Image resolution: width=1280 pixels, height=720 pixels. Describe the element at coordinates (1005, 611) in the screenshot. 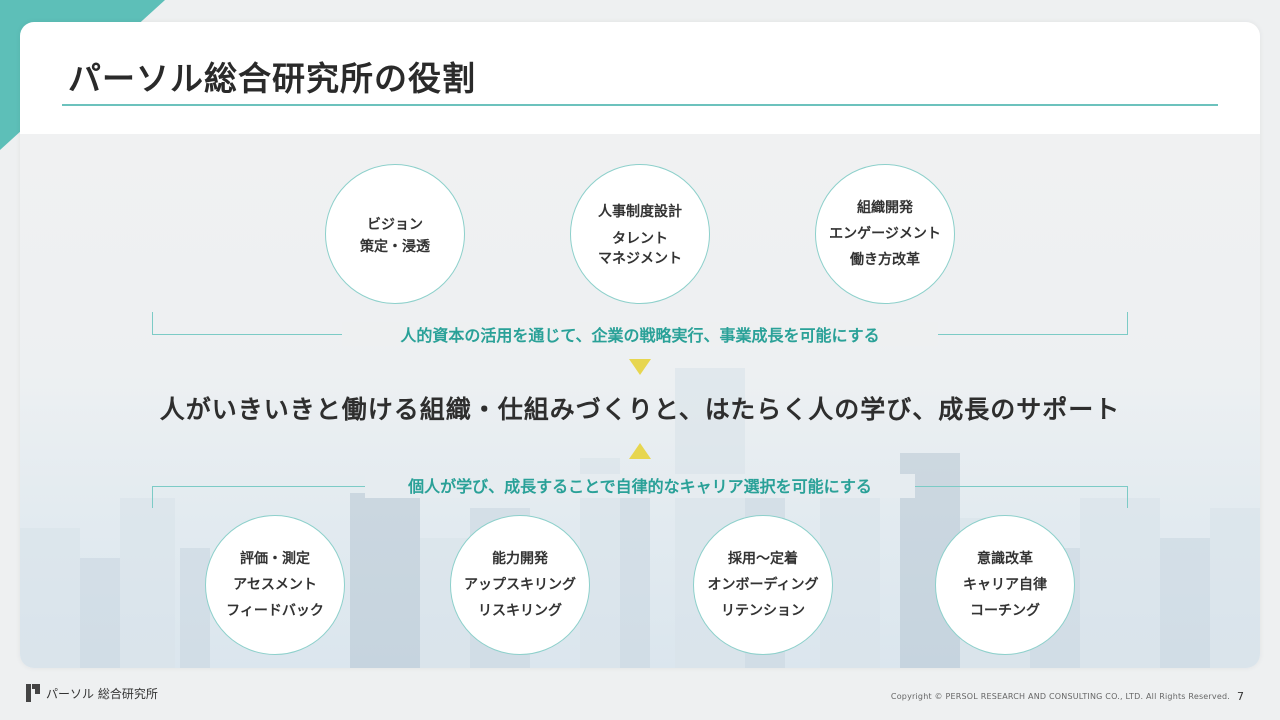

I see `circle-line: コーチング` at that location.